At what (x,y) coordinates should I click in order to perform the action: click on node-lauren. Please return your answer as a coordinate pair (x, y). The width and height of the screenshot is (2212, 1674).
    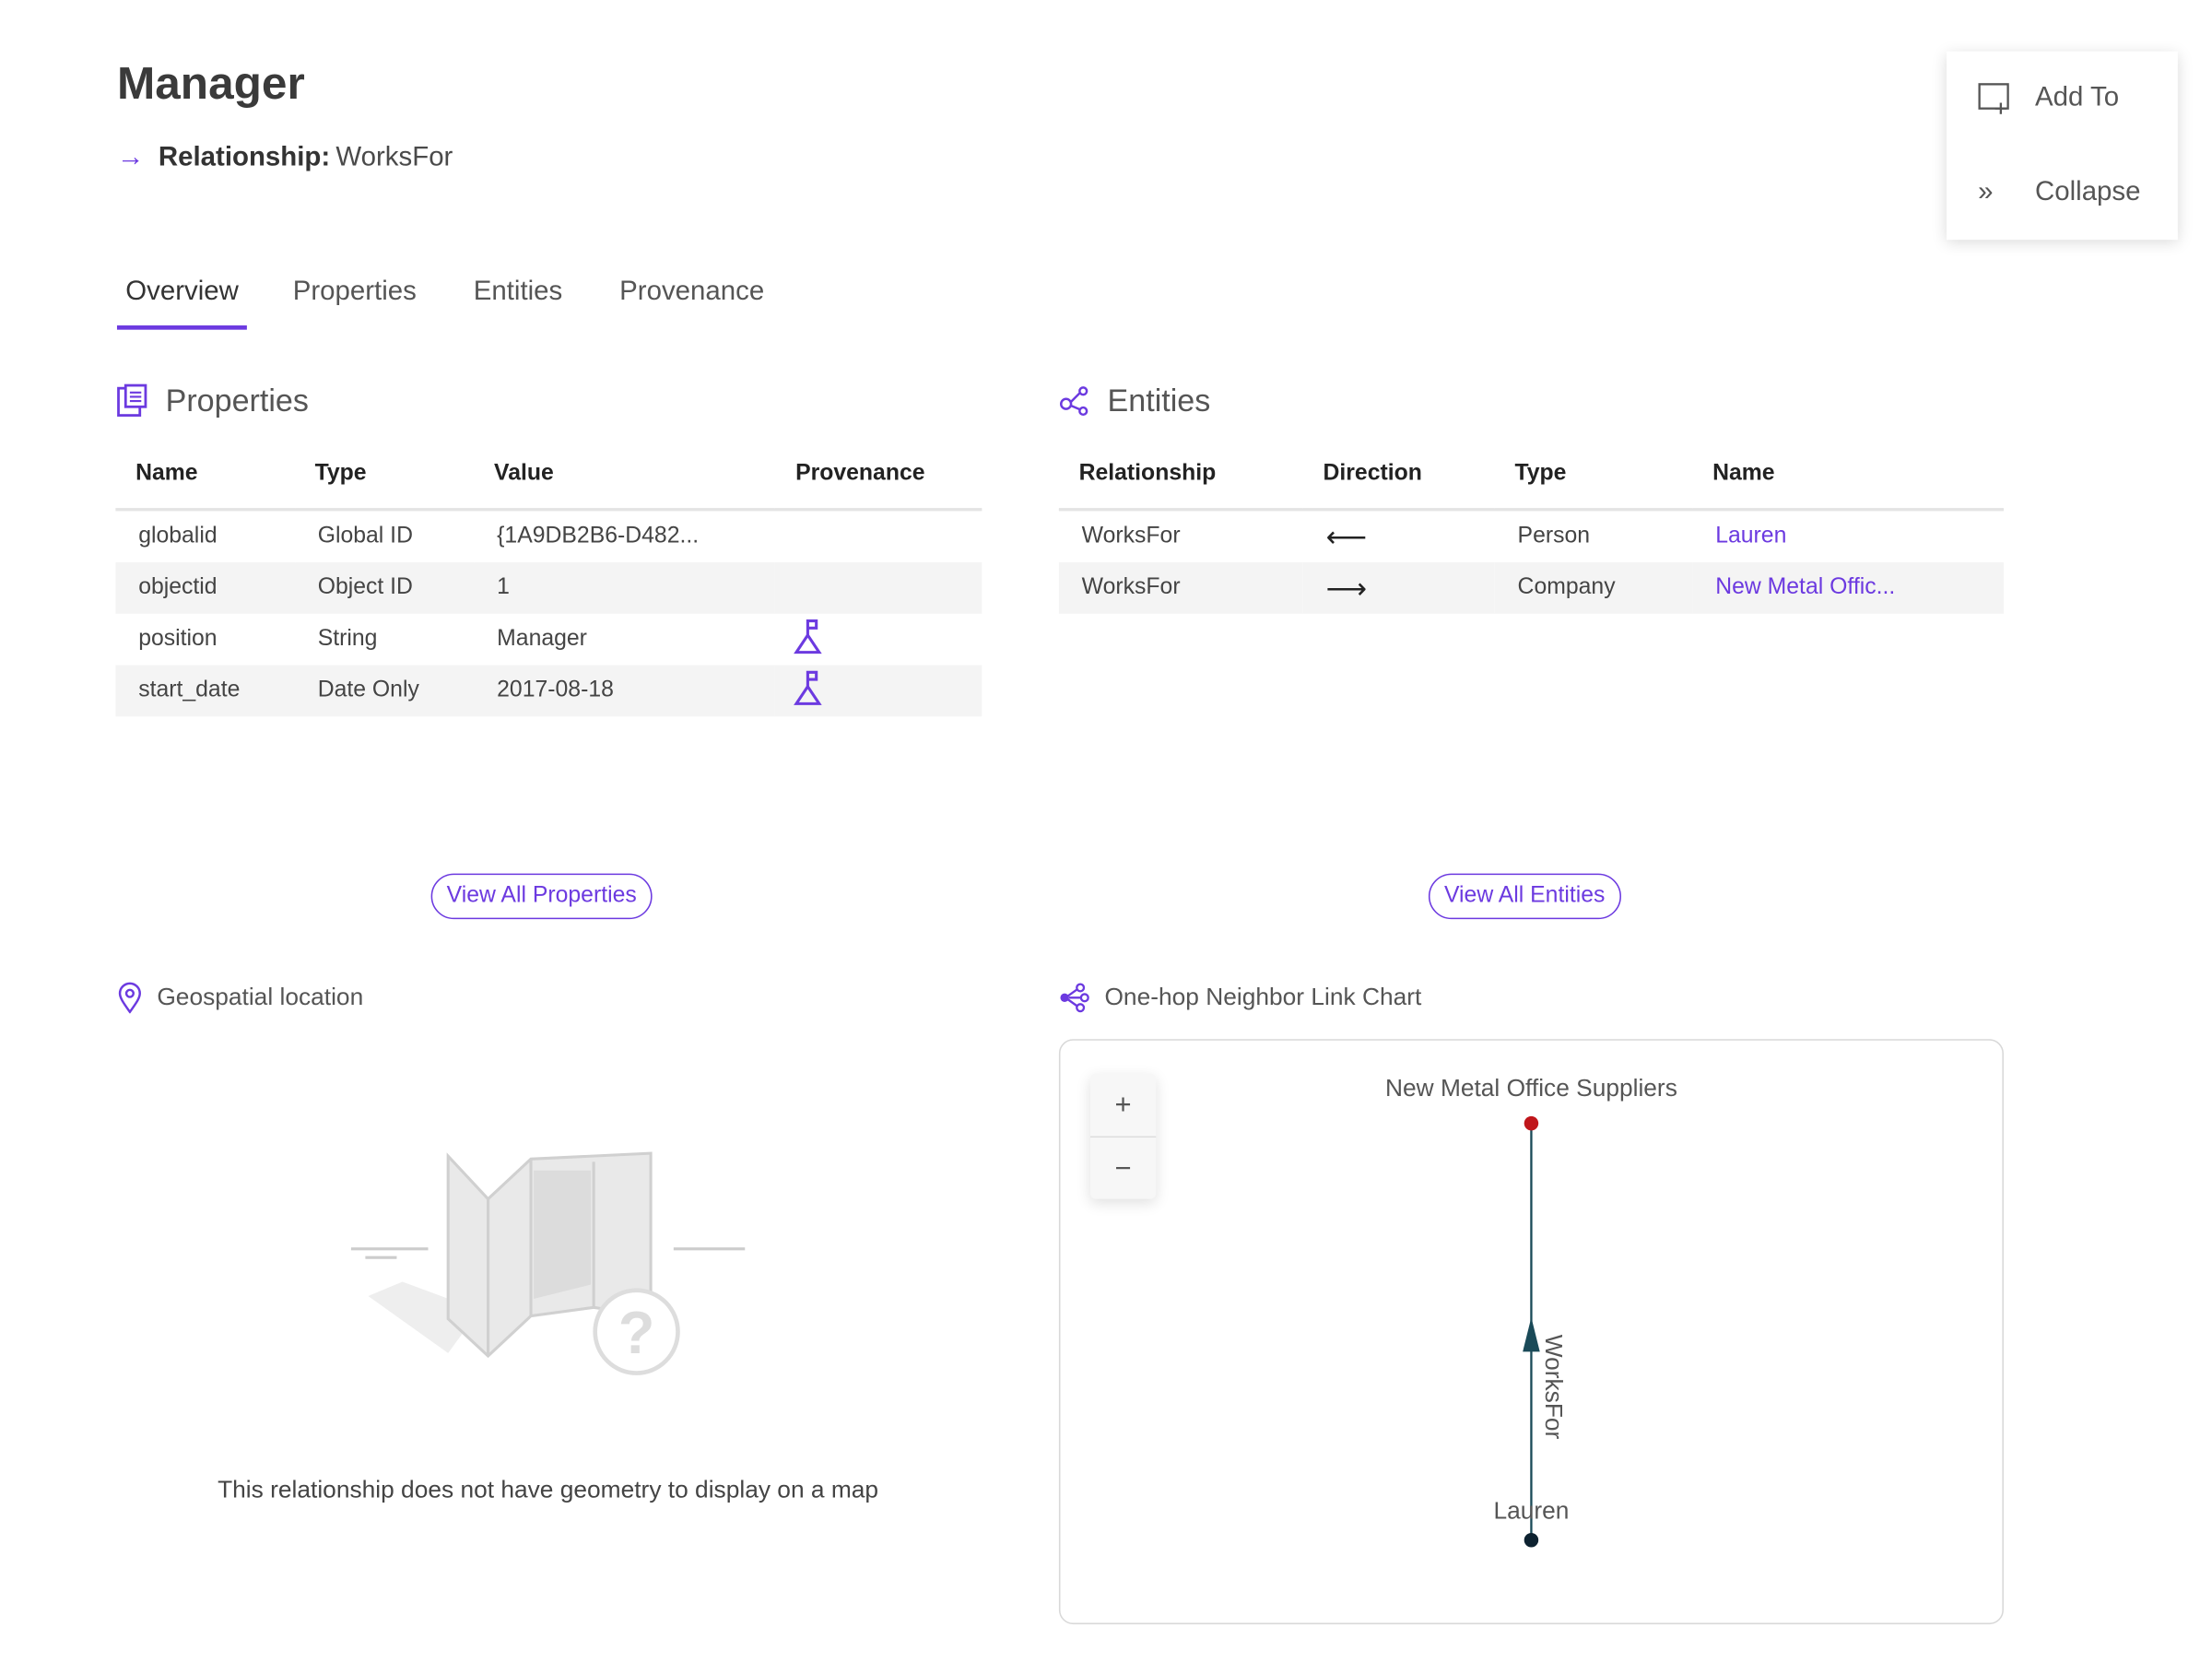
    Looking at the image, I should click on (1531, 1540).